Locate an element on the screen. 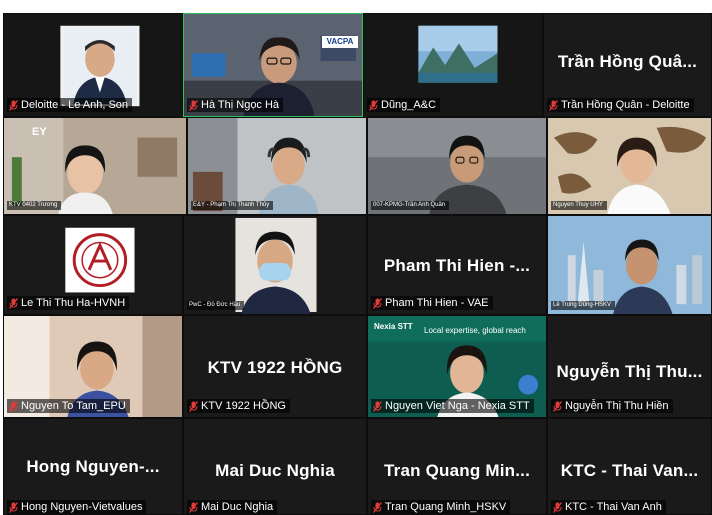  video-tile: Deloitte - Le Anh, Son is located at coordinates (93, 65).